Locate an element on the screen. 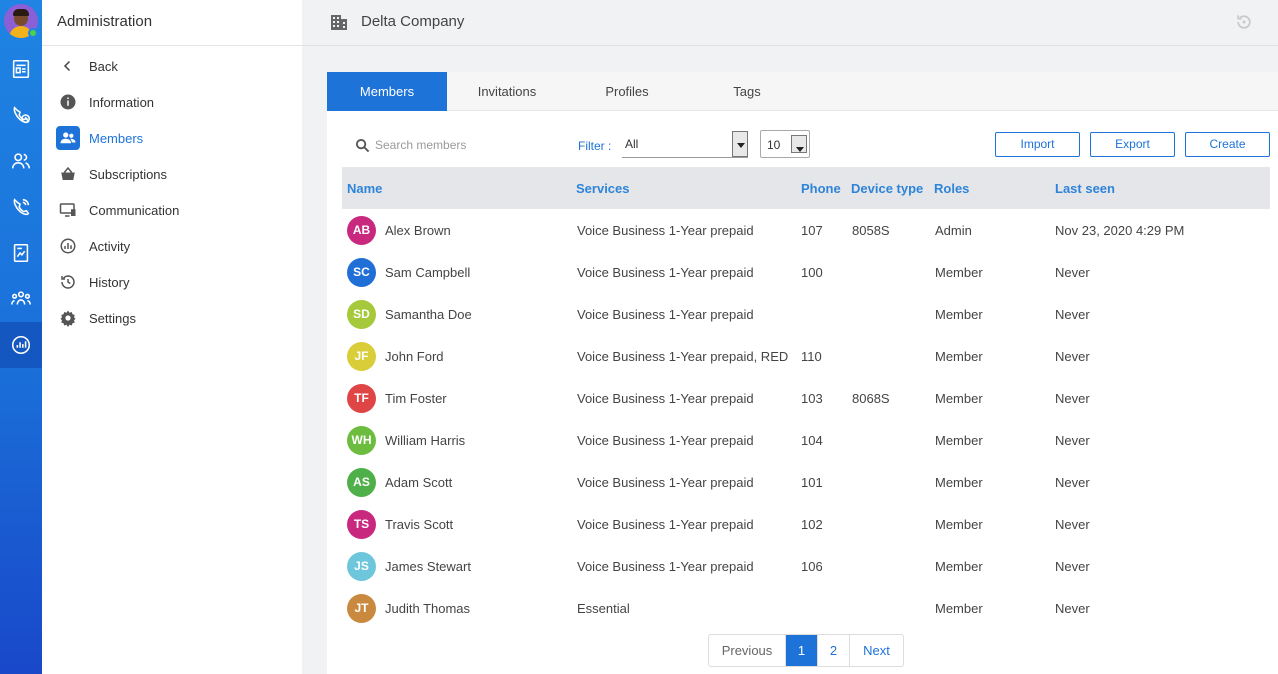  cell-role: Admin is located at coordinates (953, 230).